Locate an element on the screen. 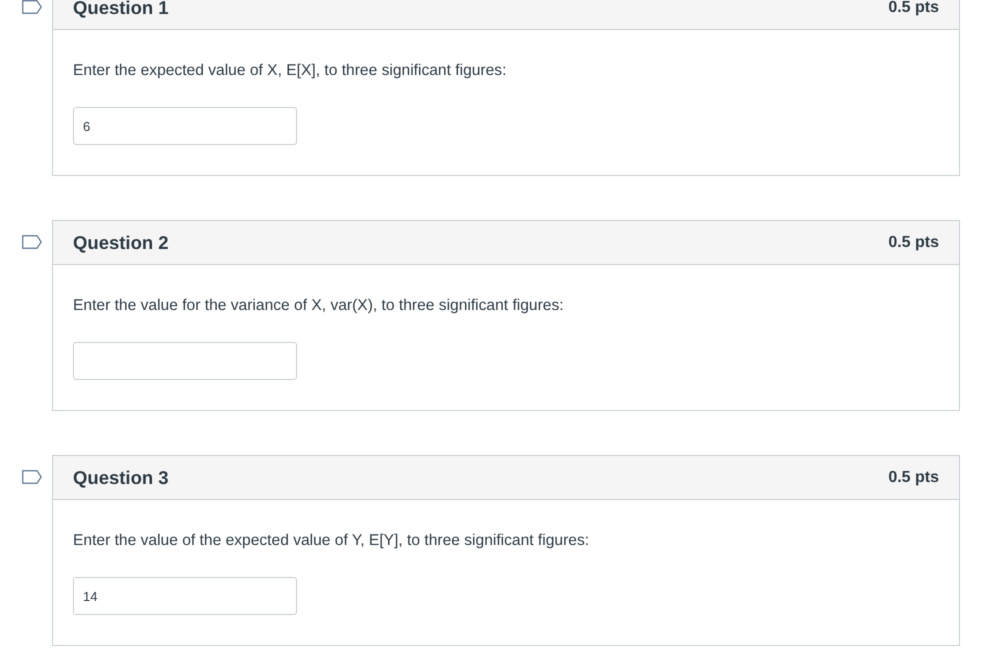 The width and height of the screenshot is (981, 663). answer-field is located at coordinates (185, 361).